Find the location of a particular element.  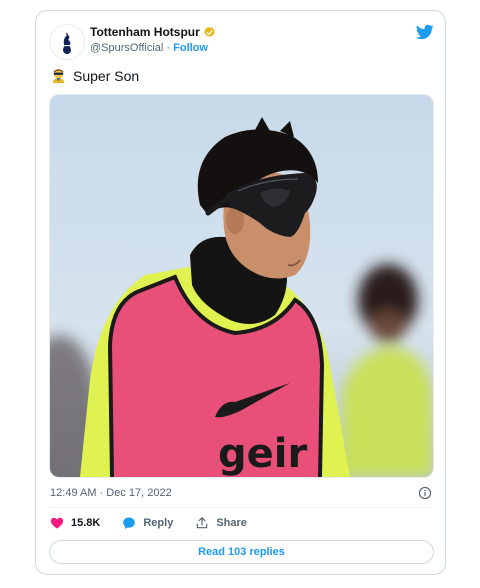

read-replies-button: Read 103 replies is located at coordinates (241, 552).